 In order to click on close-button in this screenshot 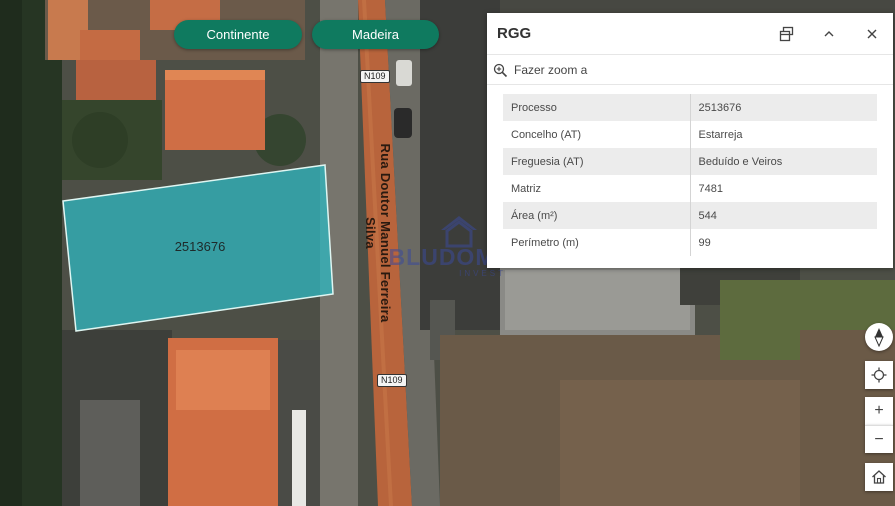, I will do `click(872, 34)`.